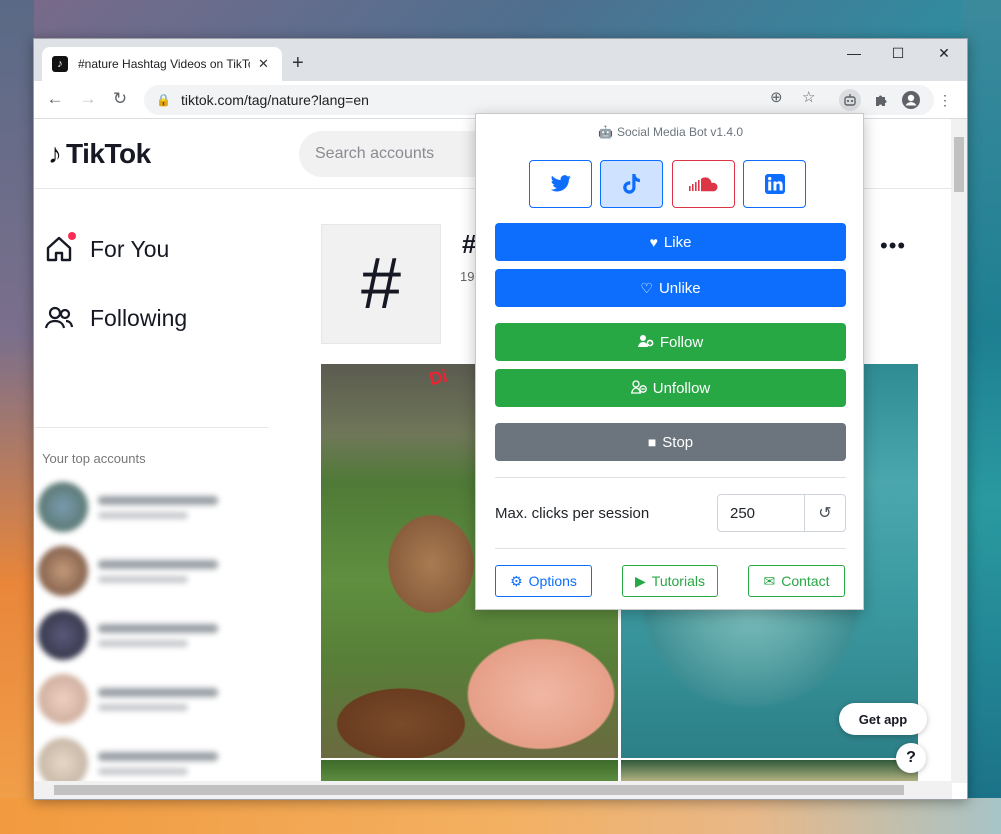 The width and height of the screenshot is (1001, 834). What do you see at coordinates (678, 581) in the screenshot?
I see `tutorials-label: Tutorials` at bounding box center [678, 581].